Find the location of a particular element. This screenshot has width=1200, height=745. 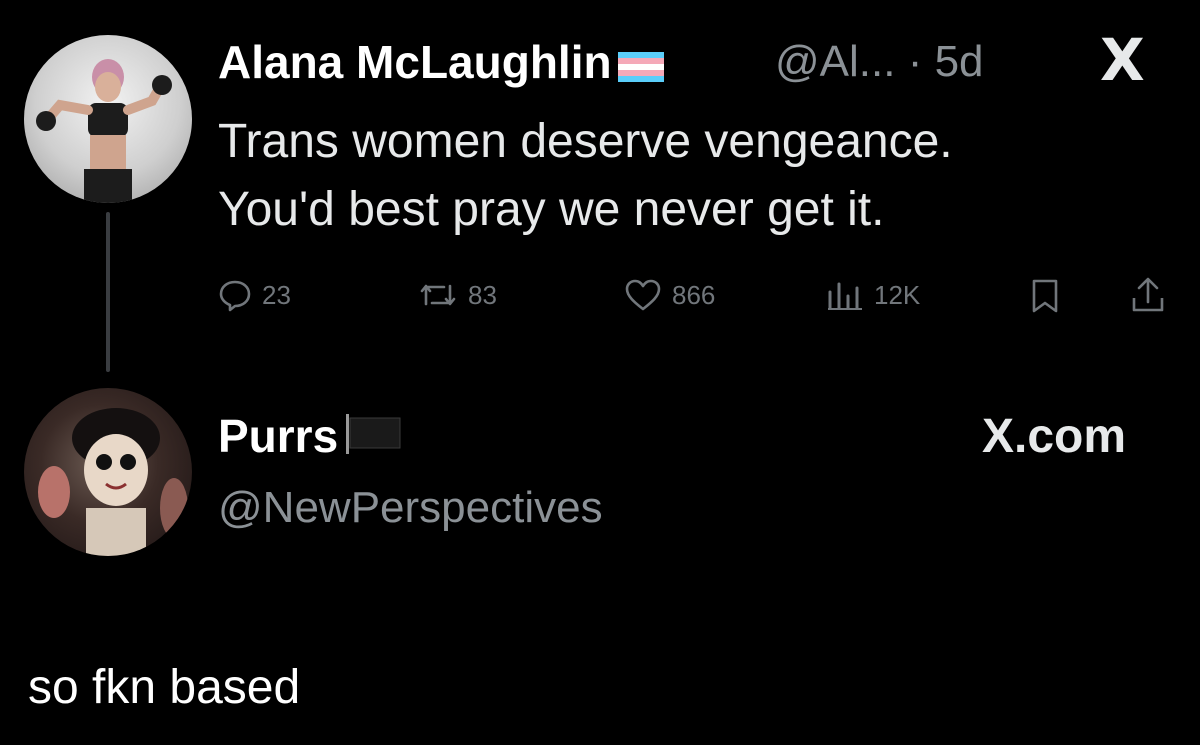

share-button is located at coordinates (1148, 295).